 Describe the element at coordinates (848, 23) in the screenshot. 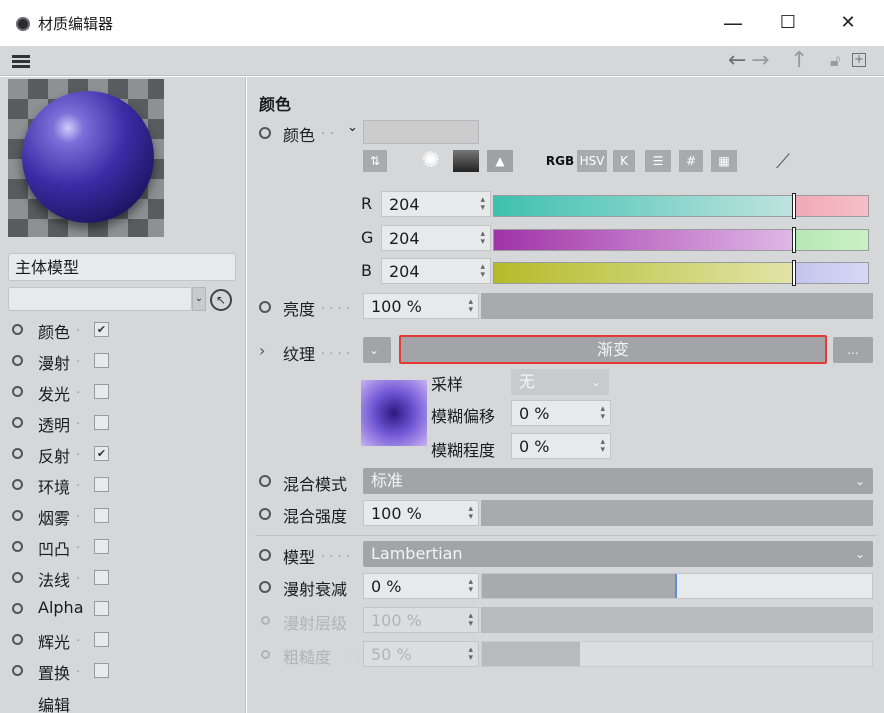

I see `close-button: ✕` at that location.